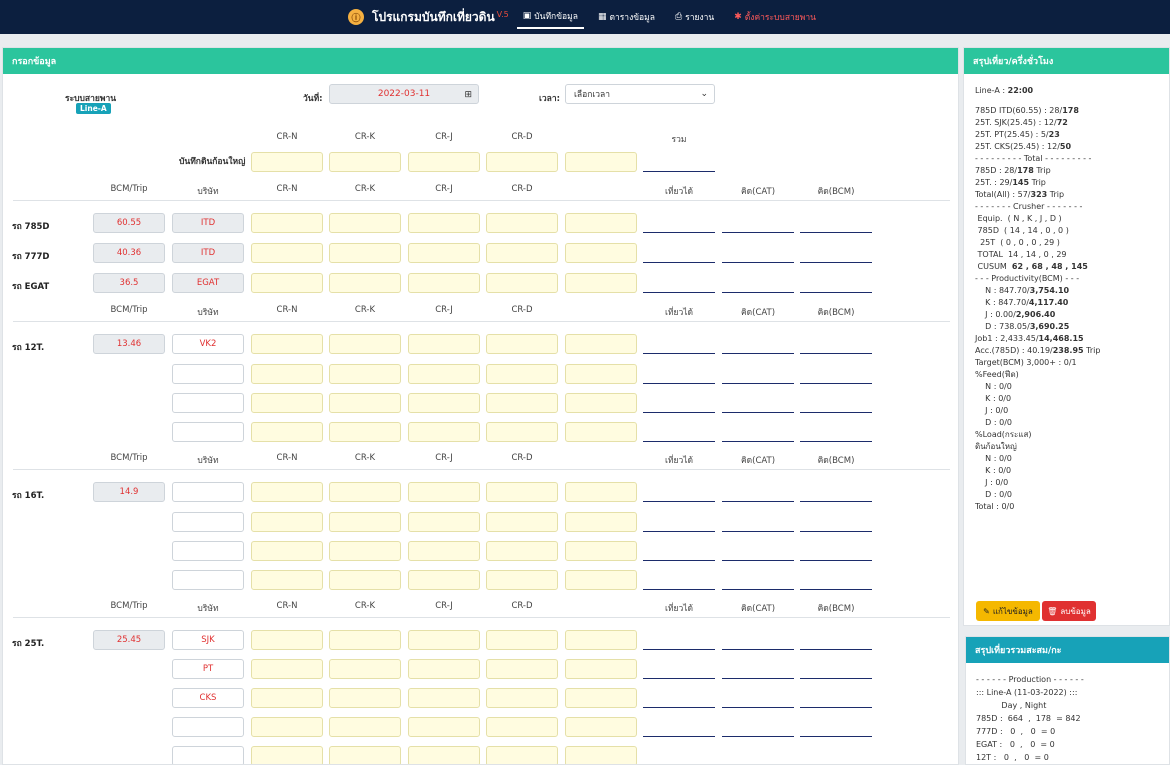 Image resolution: width=1170 pixels, height=765 pixels. Describe the element at coordinates (208, 344) in the screenshot. I see `company-input: VK2` at that location.